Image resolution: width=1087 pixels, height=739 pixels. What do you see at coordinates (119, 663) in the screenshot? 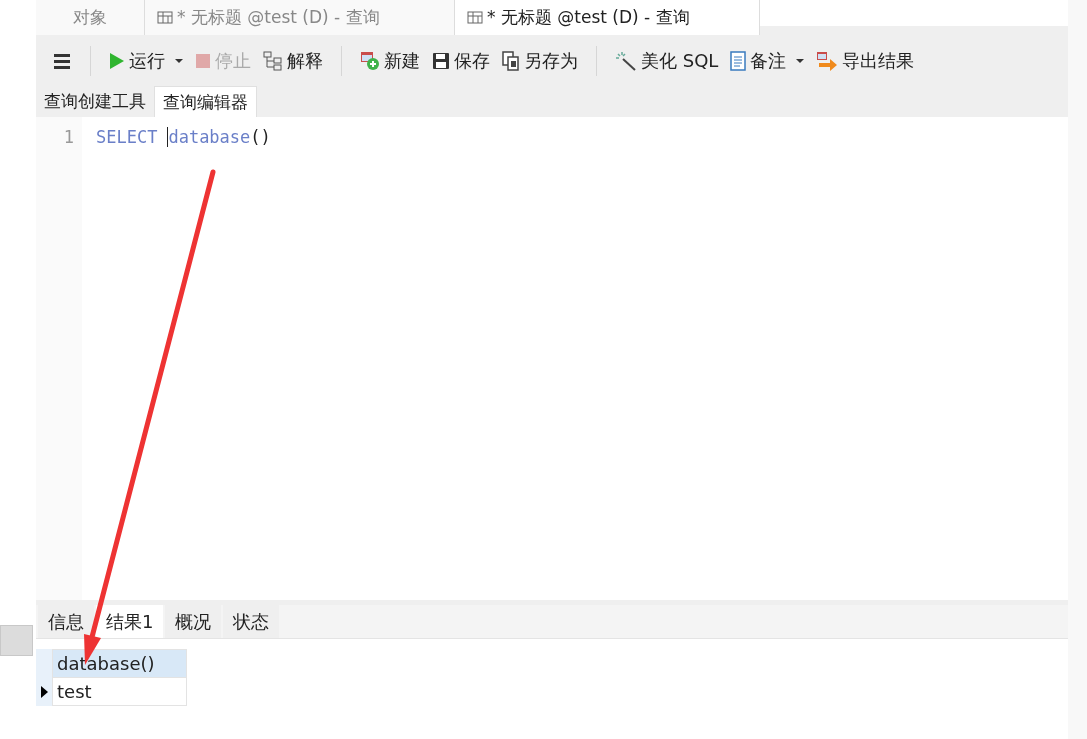
I see `column-header: database()` at bounding box center [119, 663].